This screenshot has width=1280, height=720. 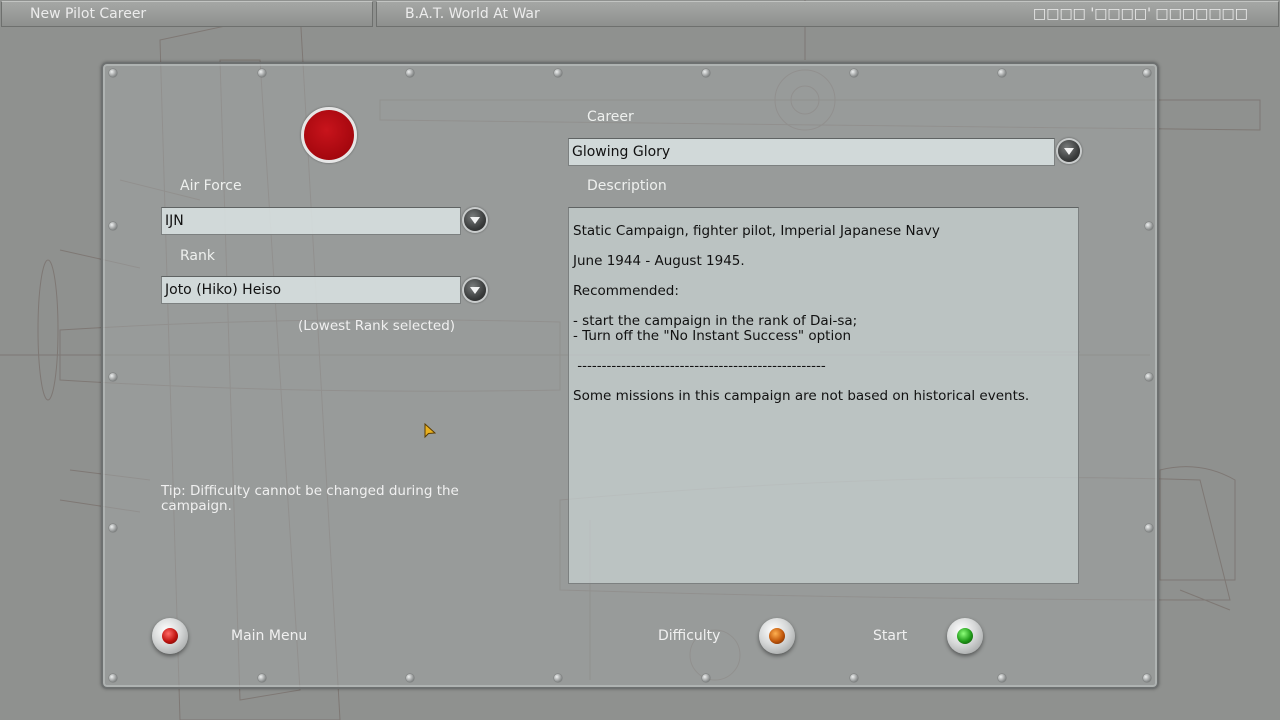 I want to click on difficulty-button, so click(x=777, y=636).